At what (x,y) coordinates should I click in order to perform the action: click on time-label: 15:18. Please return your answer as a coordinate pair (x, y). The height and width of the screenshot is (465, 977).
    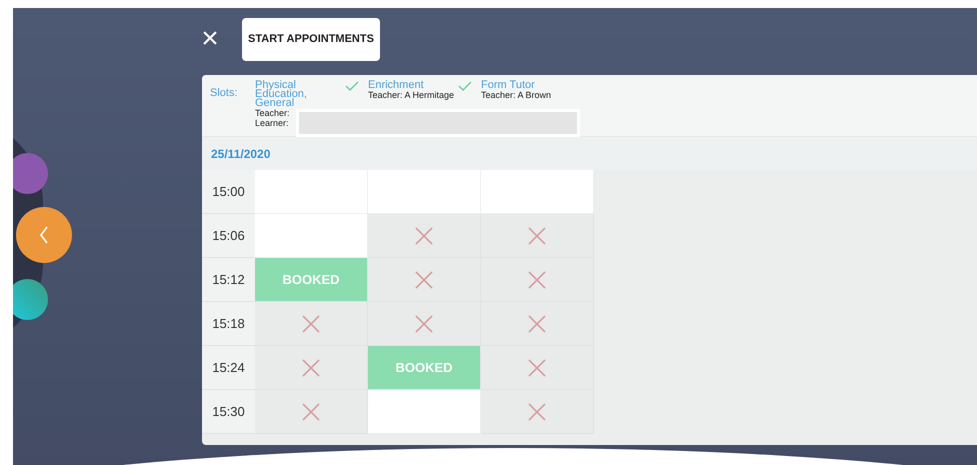
    Looking at the image, I should click on (228, 324).